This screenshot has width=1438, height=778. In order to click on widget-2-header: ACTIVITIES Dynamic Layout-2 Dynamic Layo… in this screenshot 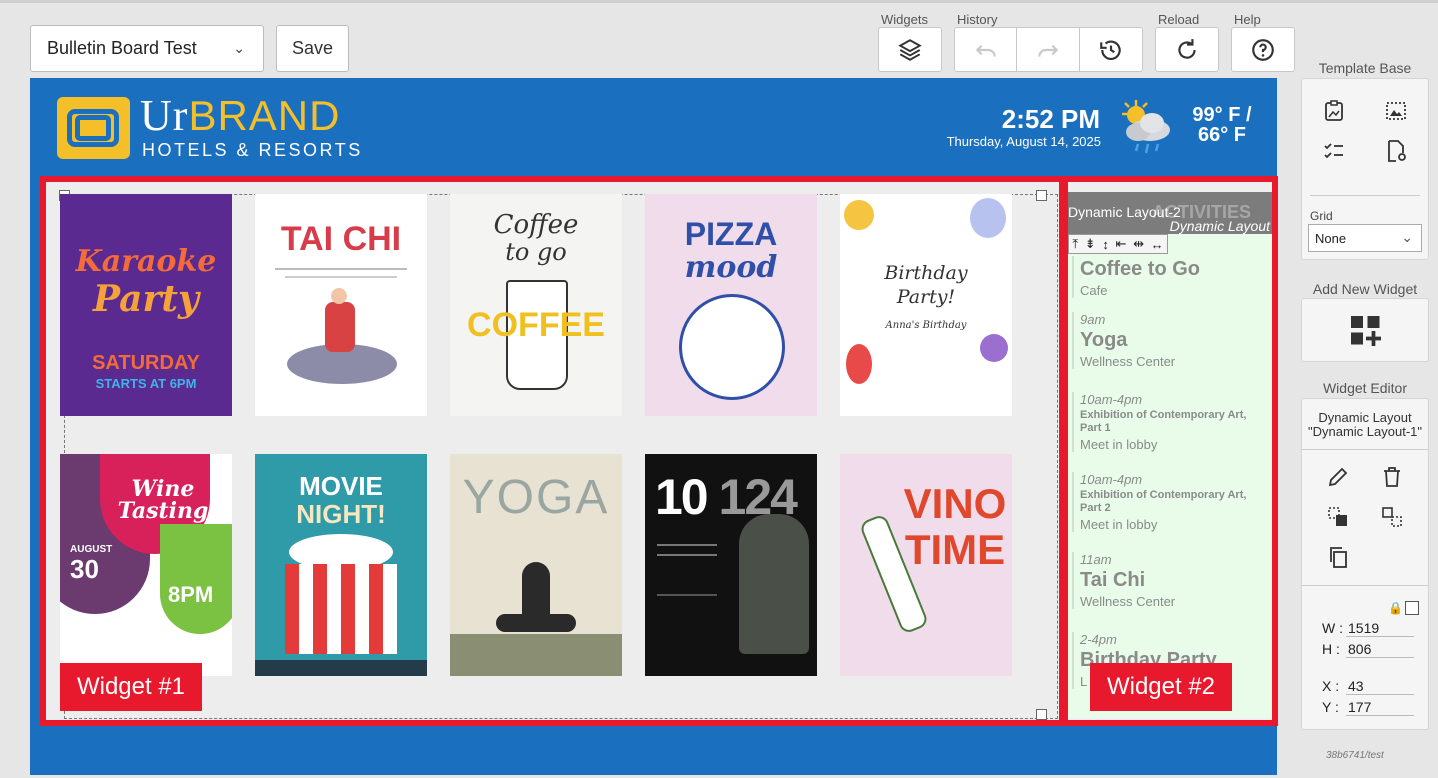, I will do `click(1170, 213)`.